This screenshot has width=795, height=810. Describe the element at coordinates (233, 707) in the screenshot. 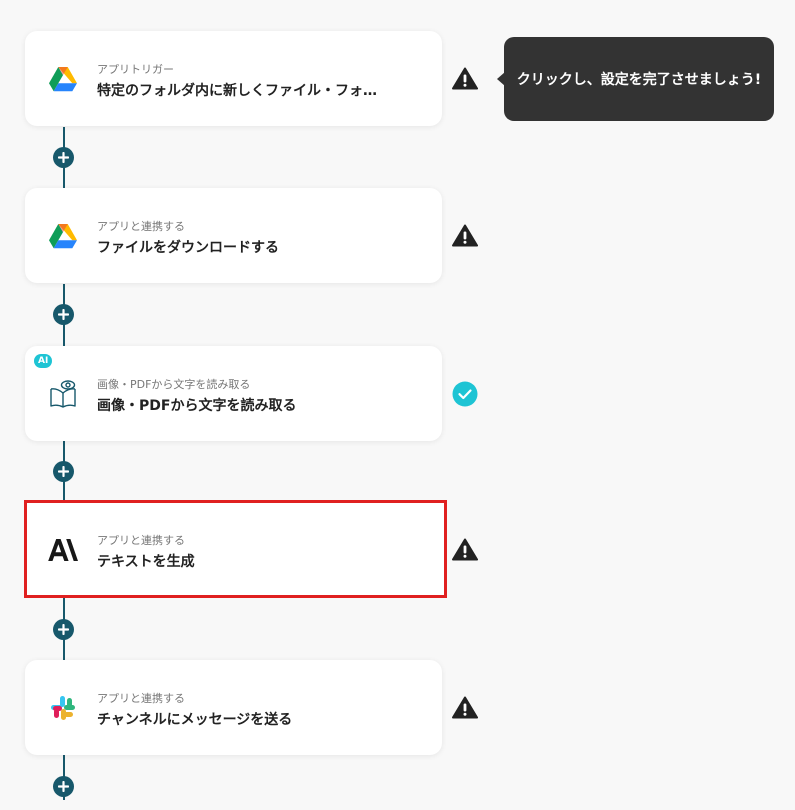

I see `flow-step-card-send-message: アプリと連携する チャンネルにメッセージを送る` at that location.